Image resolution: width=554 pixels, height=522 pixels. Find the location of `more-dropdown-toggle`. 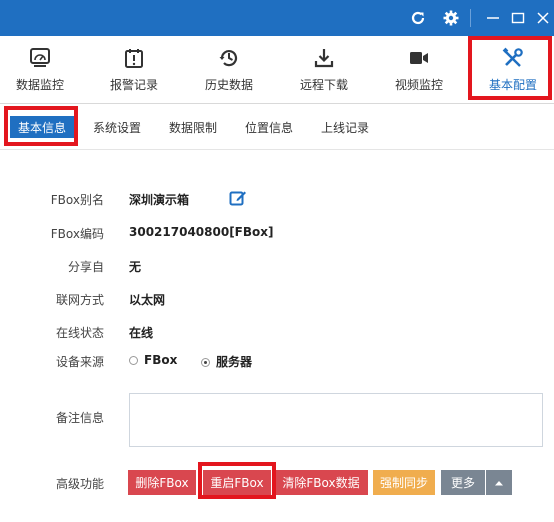

more-dropdown-toggle is located at coordinates (499, 482).